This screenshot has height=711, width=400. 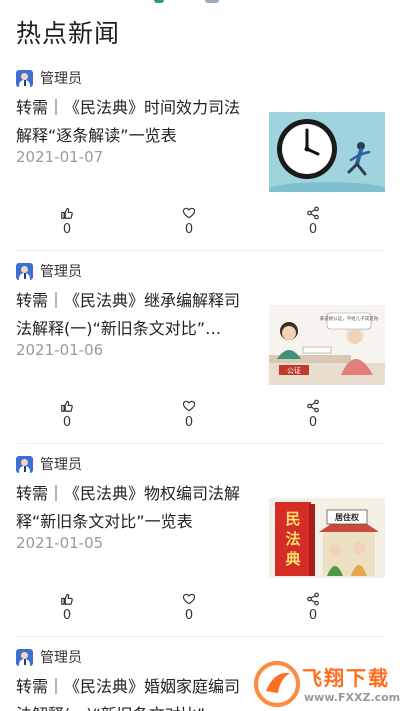 What do you see at coordinates (327, 345) in the screenshot?
I see `news-thumbnail: 来说继公证，平给儿子或是你 公证` at bounding box center [327, 345].